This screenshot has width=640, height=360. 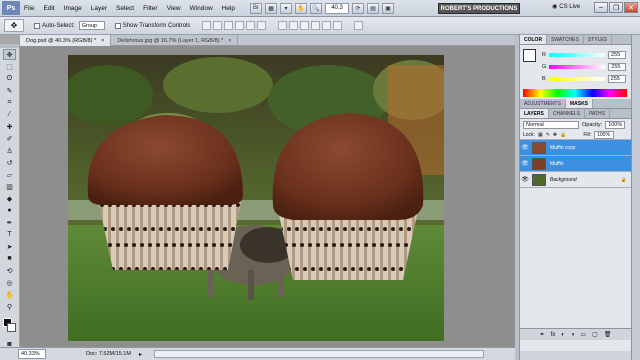 I want to click on screen-mode-icon: ▣, so click(x=388, y=8).